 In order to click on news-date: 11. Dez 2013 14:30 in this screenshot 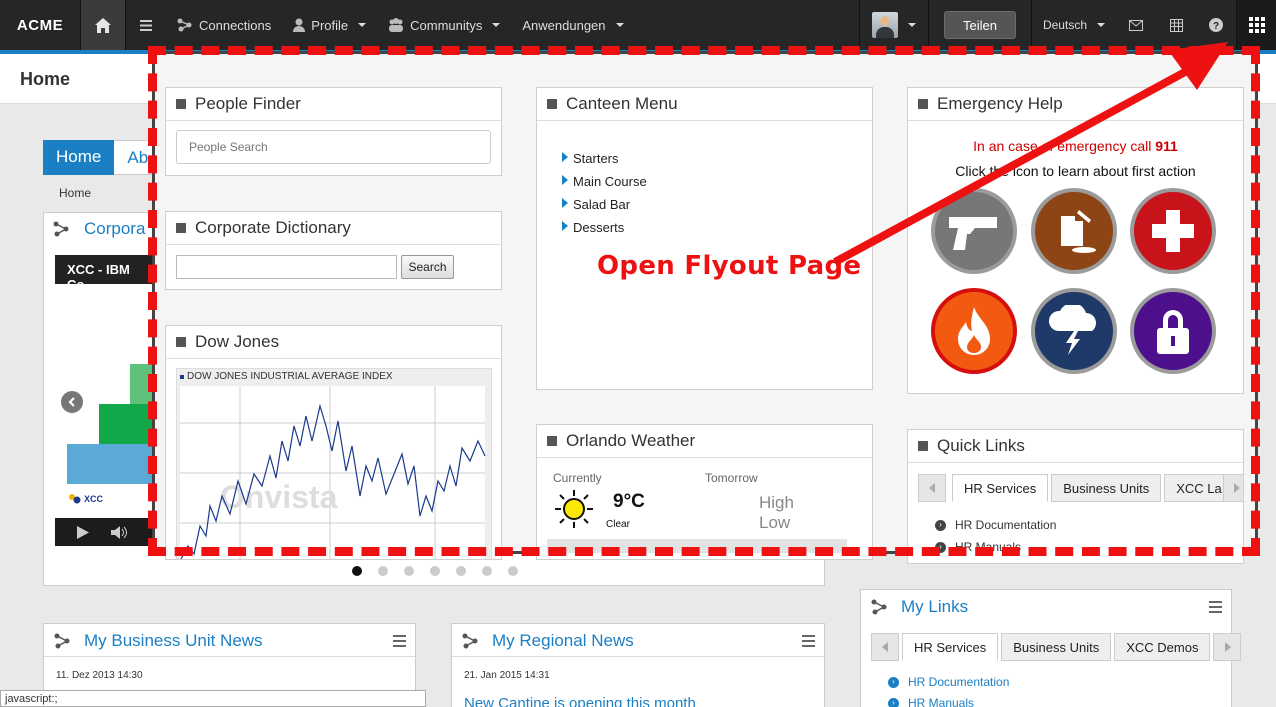, I will do `click(99, 675)`.